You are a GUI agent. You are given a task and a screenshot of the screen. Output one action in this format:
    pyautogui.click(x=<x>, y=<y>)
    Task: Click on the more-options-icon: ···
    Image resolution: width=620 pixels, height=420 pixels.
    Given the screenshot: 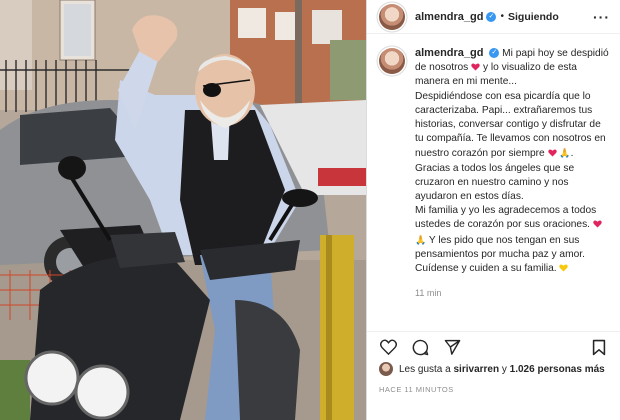 What is the action you would take?
    pyautogui.click(x=601, y=17)
    